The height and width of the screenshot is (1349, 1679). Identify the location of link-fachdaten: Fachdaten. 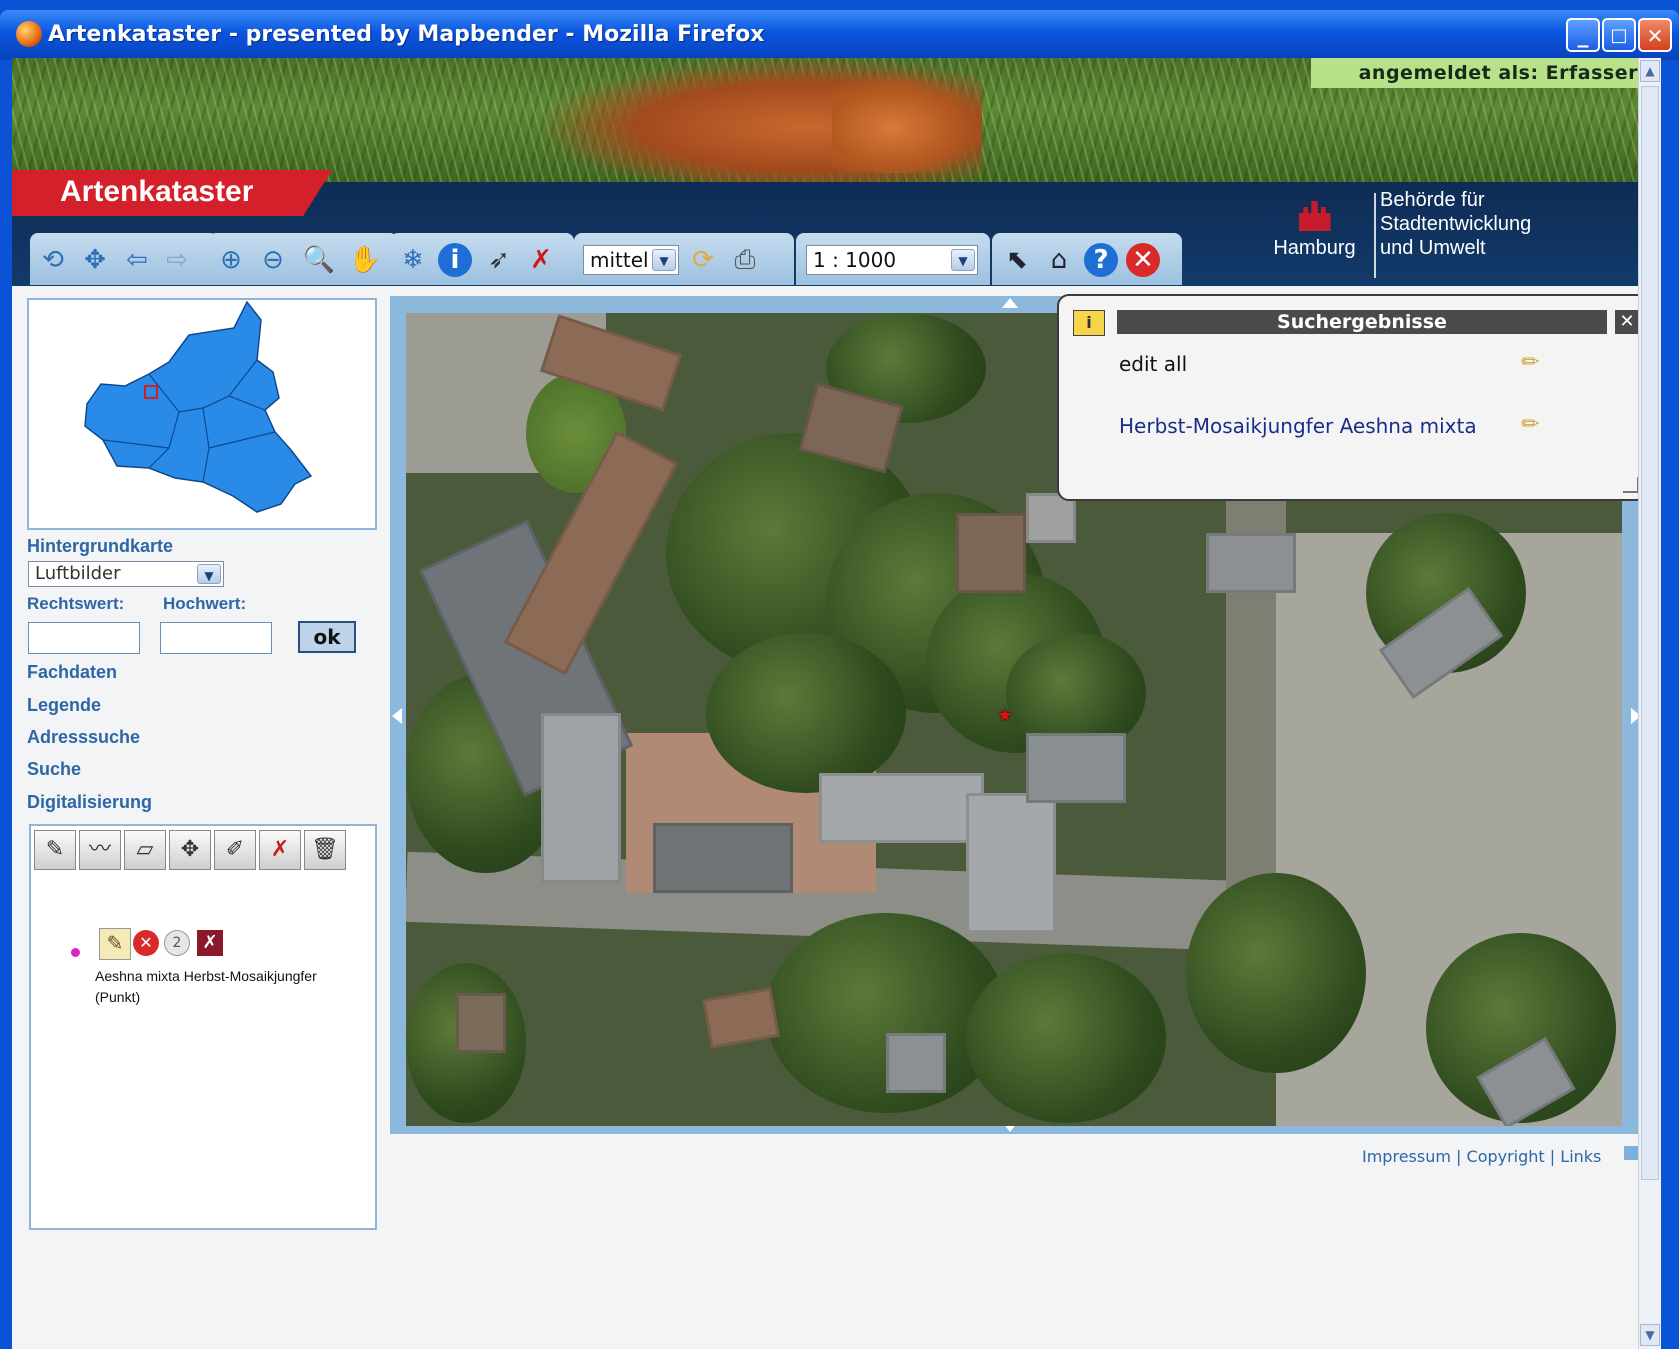
(72, 672).